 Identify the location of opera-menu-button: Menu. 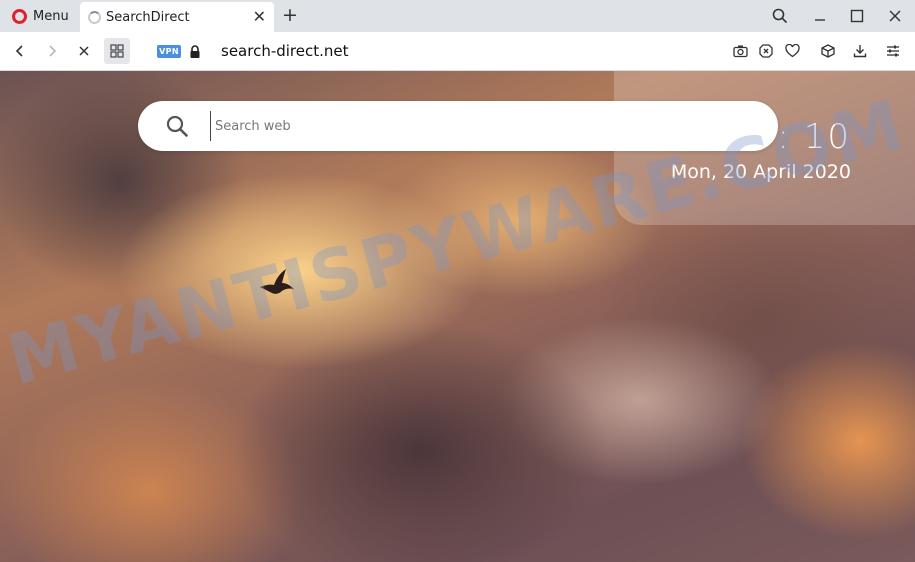
(40, 16).